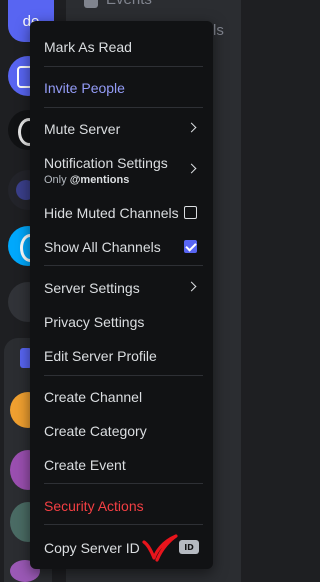 The width and height of the screenshot is (320, 582). What do you see at coordinates (95, 431) in the screenshot?
I see `menu-item-label: Create Category` at bounding box center [95, 431].